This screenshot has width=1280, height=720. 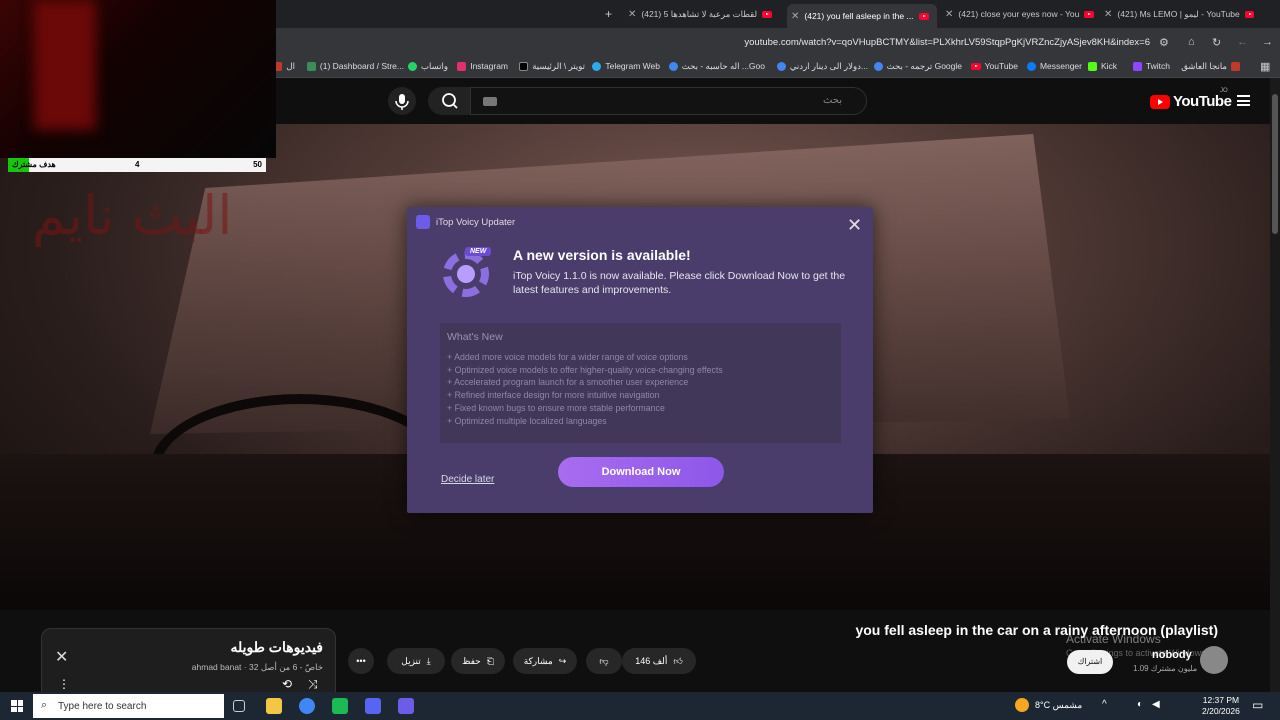 I want to click on network-icon: ◐, so click(x=1140, y=704).